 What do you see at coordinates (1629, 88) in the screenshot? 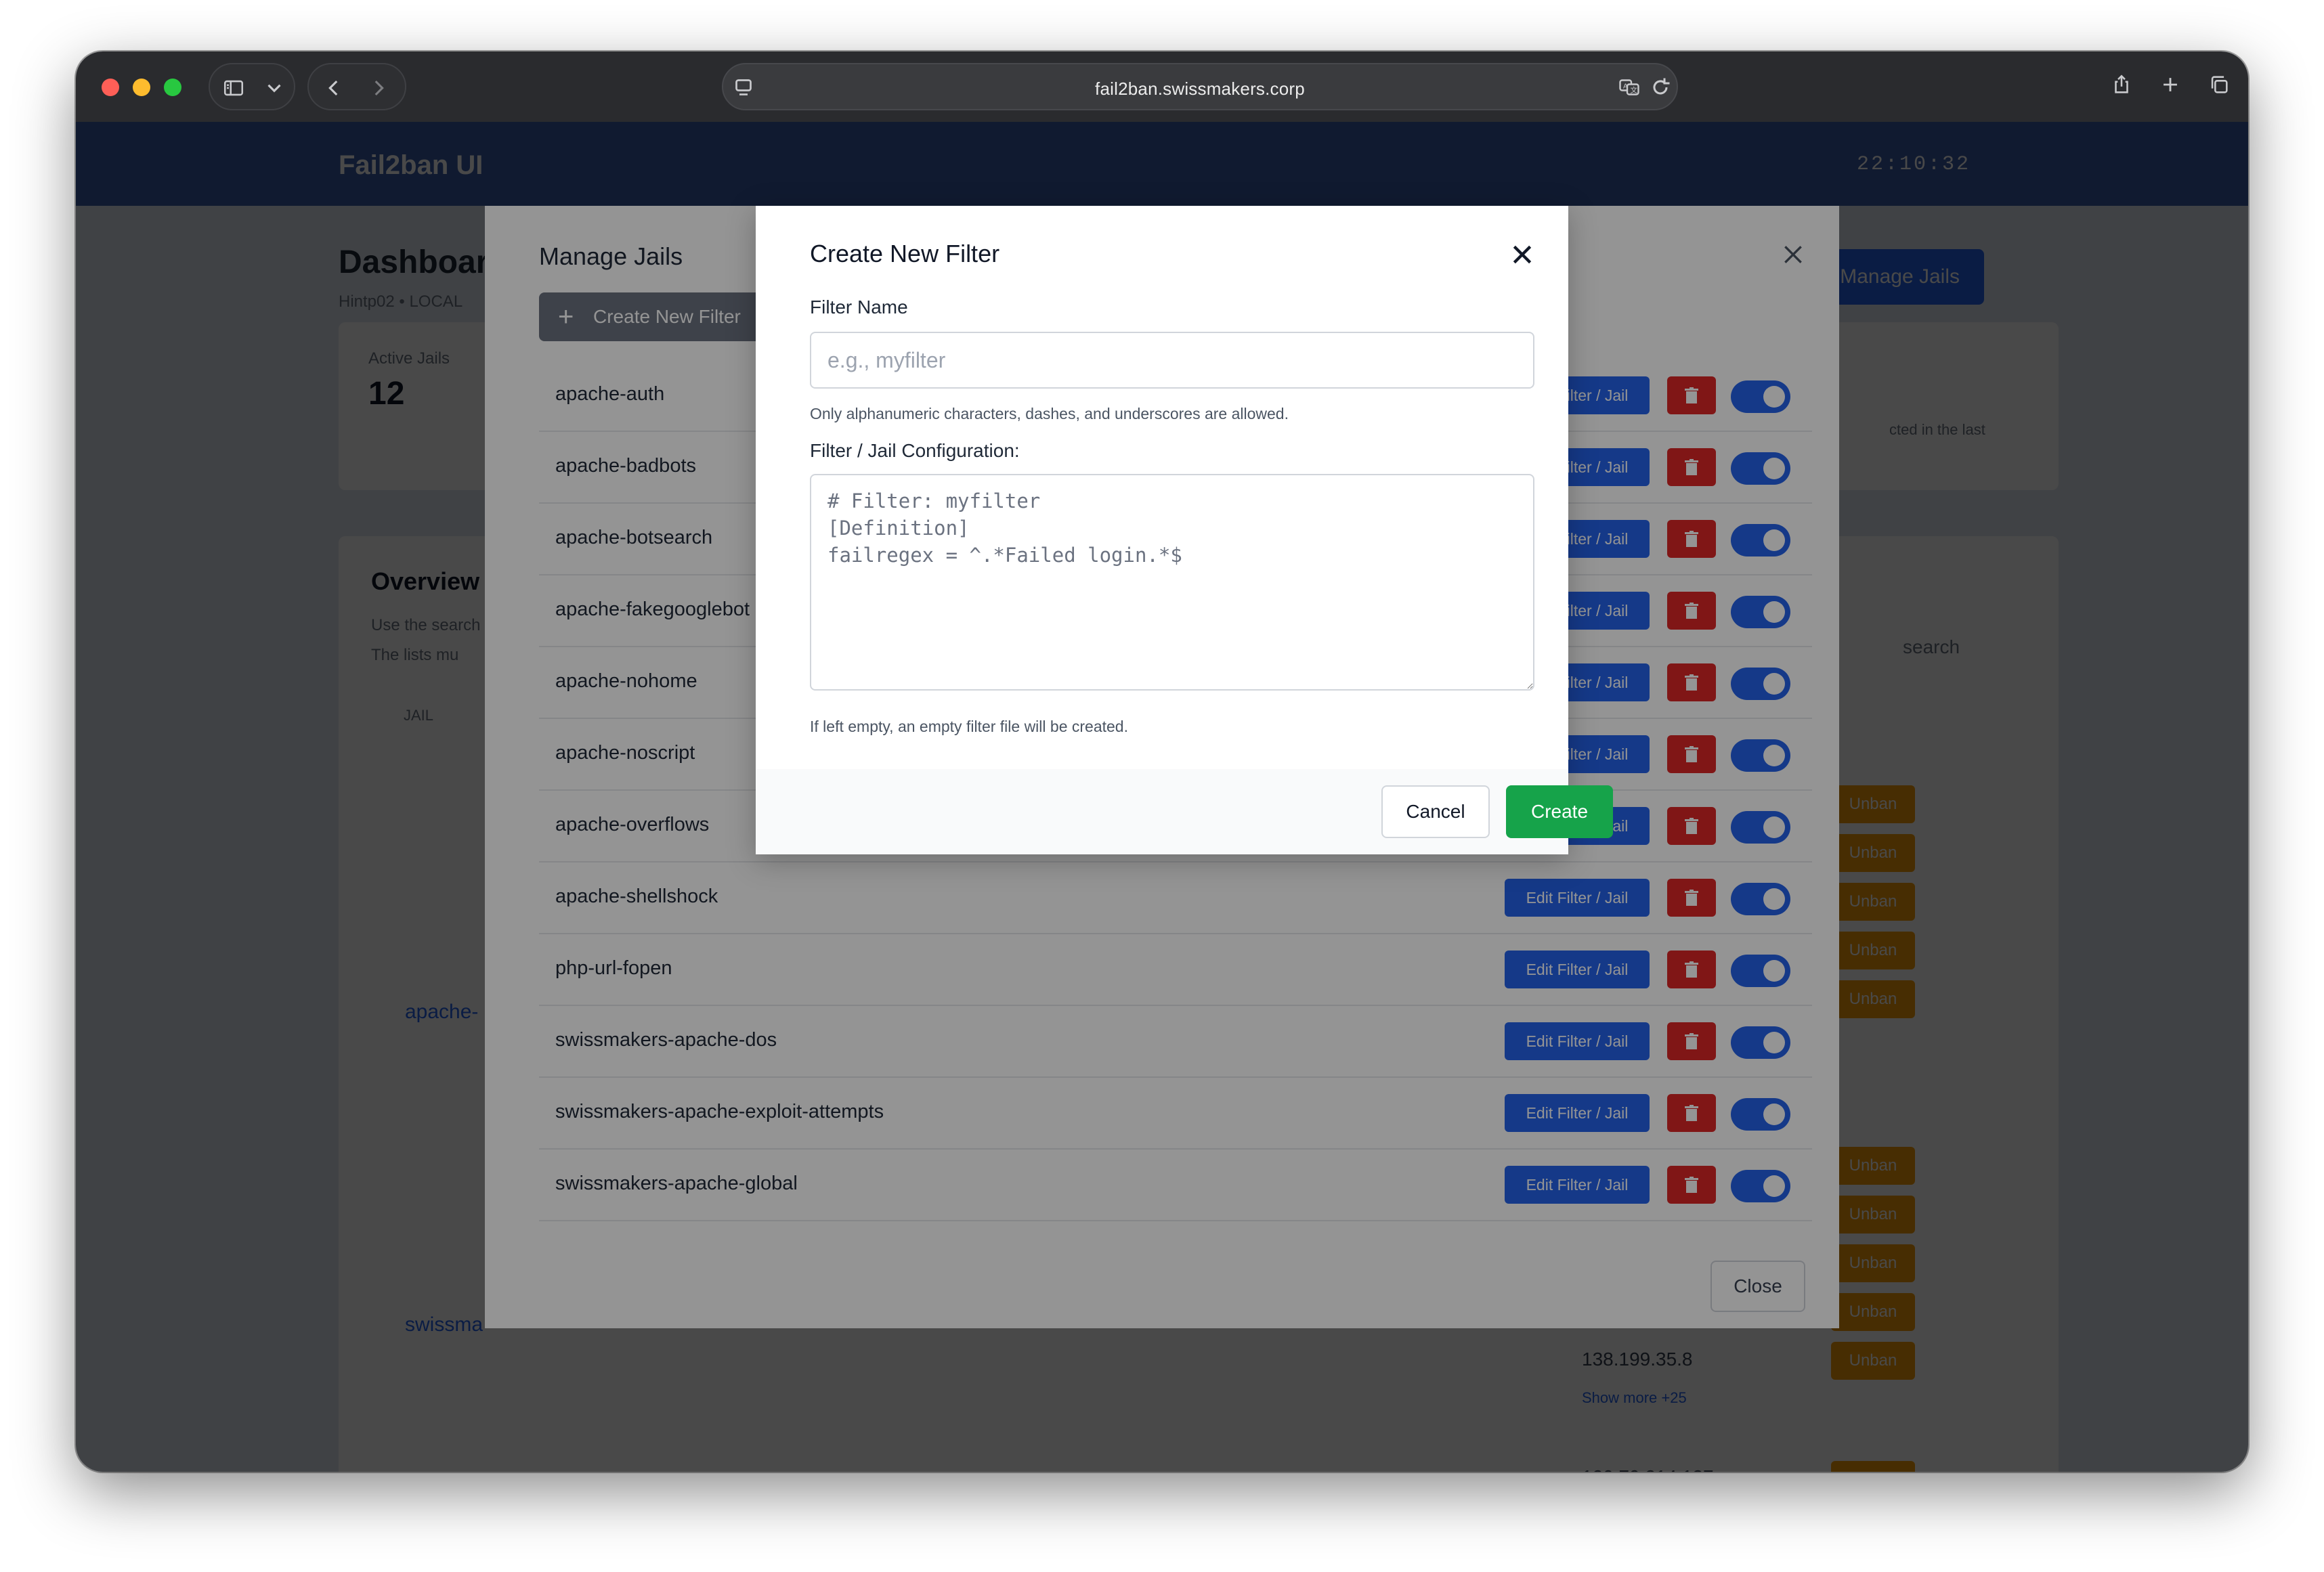
I see `translate-icon: A文` at bounding box center [1629, 88].